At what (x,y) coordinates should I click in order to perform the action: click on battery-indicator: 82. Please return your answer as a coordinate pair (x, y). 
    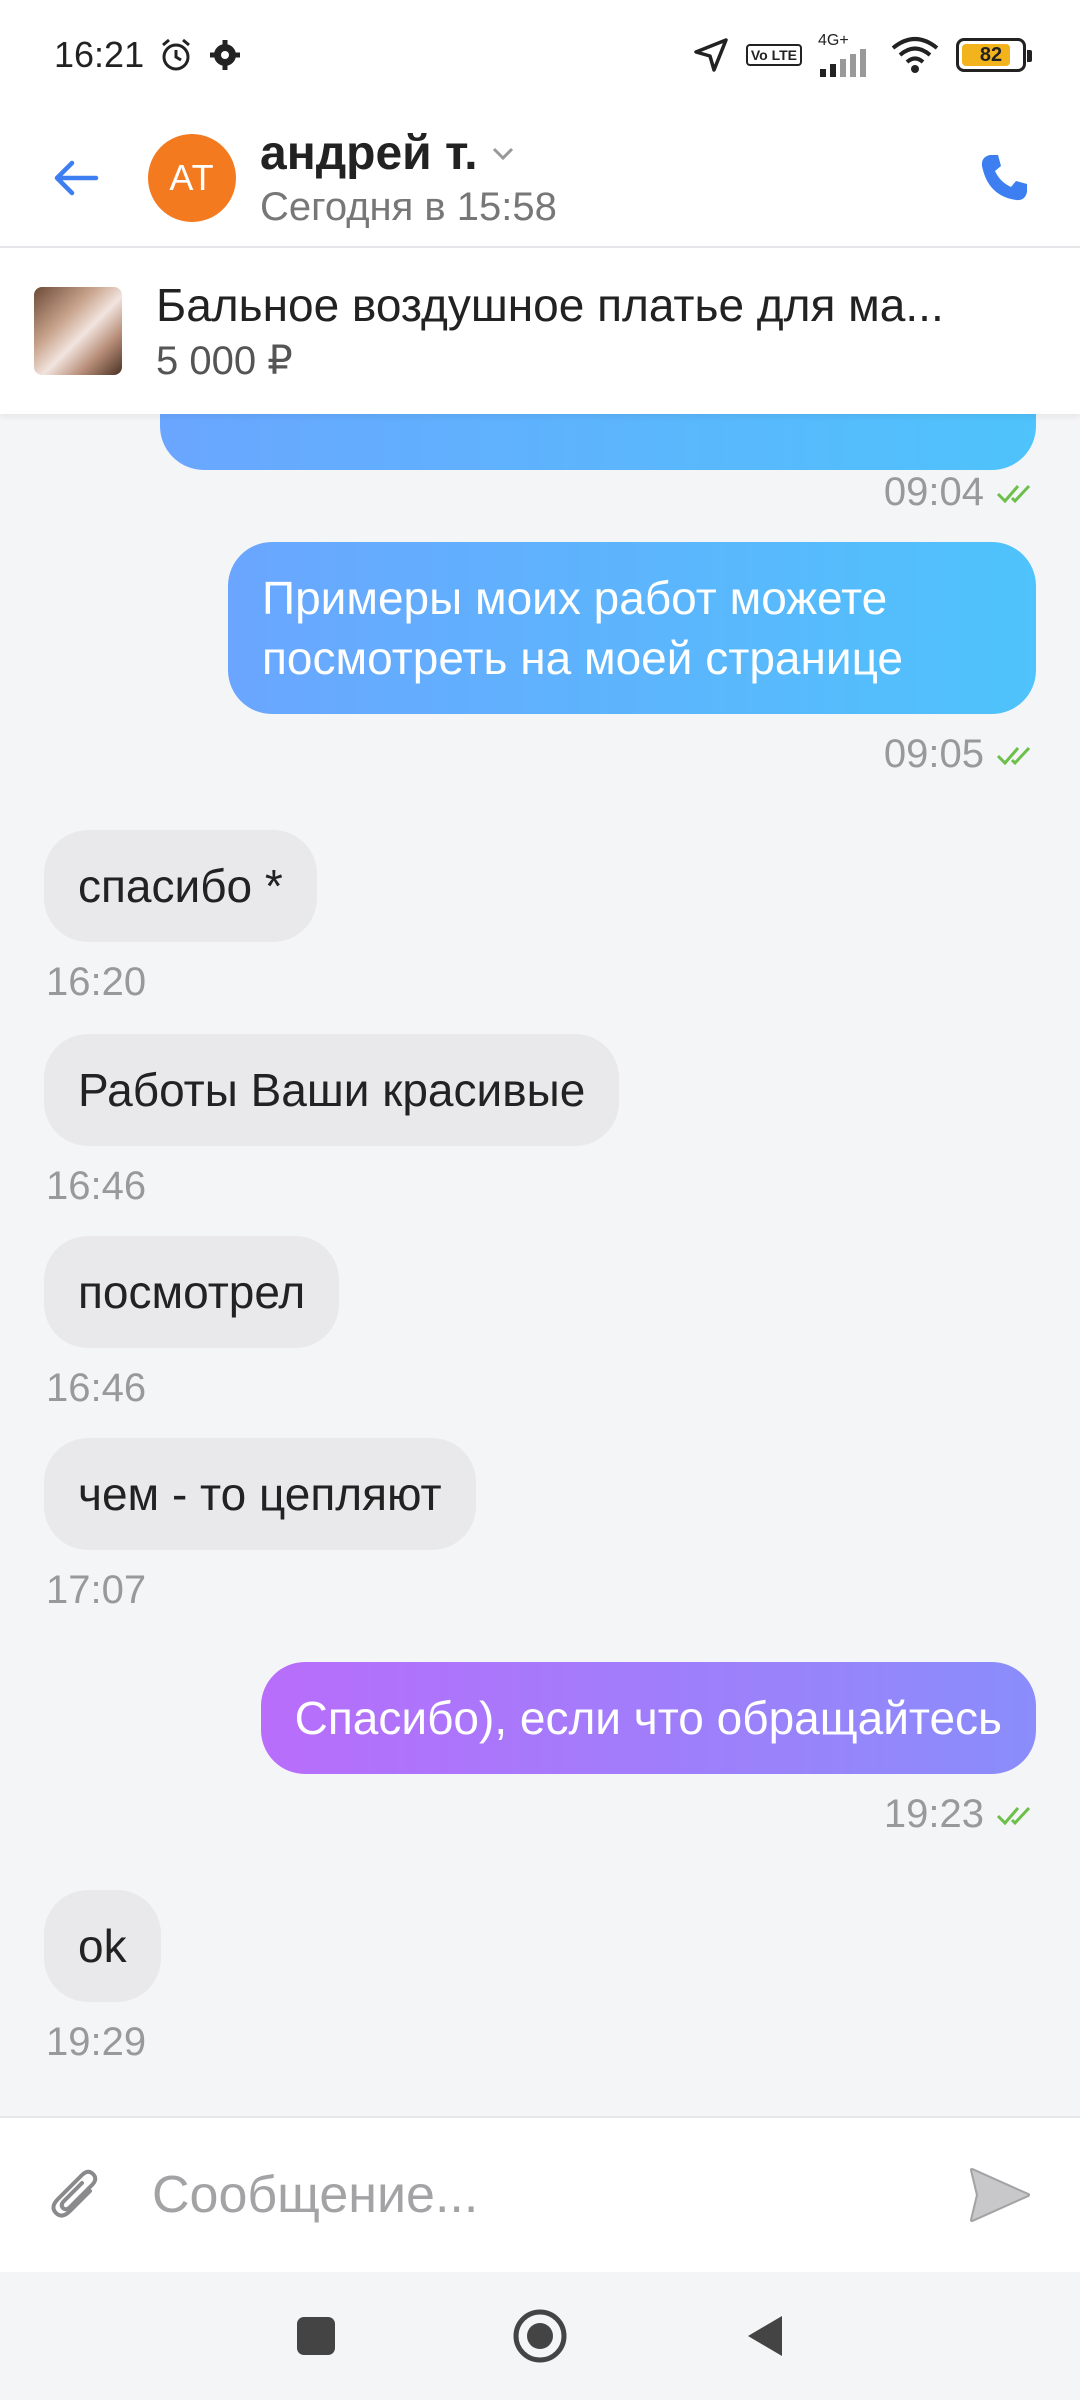
    Looking at the image, I should click on (994, 55).